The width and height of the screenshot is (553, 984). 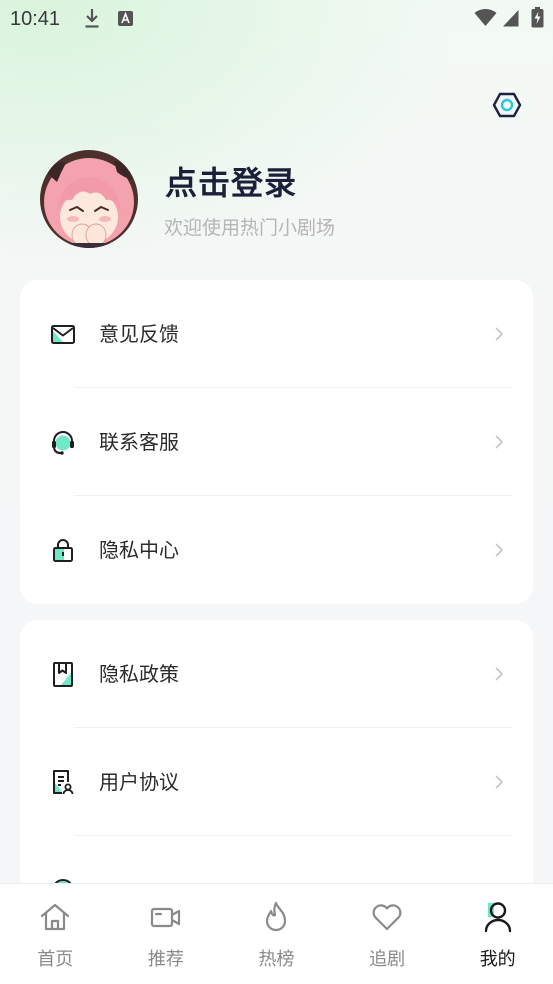 What do you see at coordinates (165, 959) in the screenshot?
I see `nav-label: 推荐` at bounding box center [165, 959].